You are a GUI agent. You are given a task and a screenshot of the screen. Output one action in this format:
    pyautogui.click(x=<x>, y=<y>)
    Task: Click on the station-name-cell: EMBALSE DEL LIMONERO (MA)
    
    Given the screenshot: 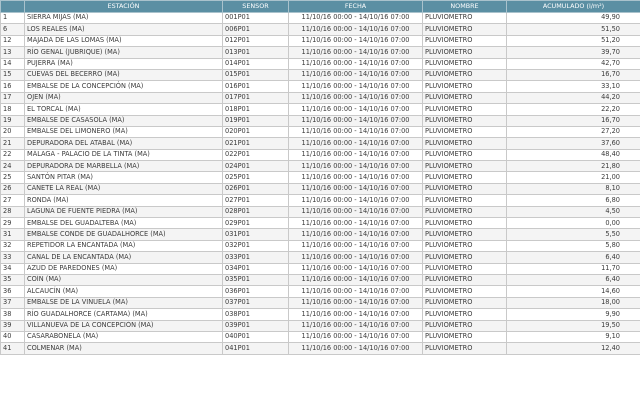 What is the action you would take?
    pyautogui.click(x=123, y=132)
    